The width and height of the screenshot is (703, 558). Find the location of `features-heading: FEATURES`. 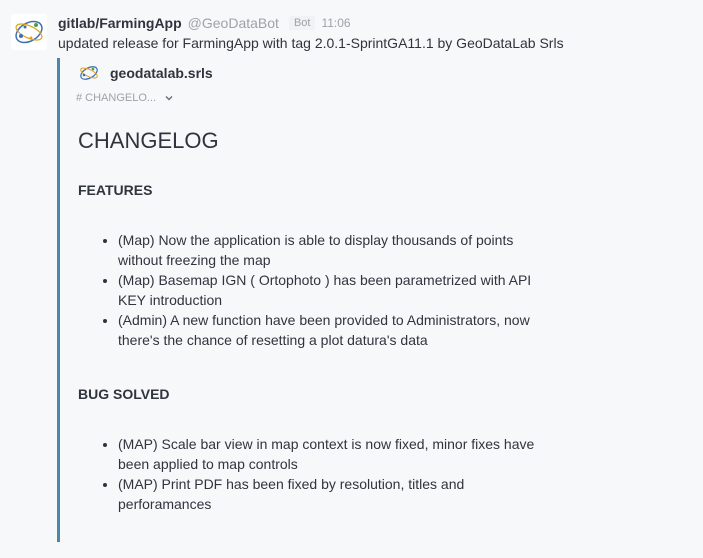

features-heading: FEATURES is located at coordinates (115, 190).